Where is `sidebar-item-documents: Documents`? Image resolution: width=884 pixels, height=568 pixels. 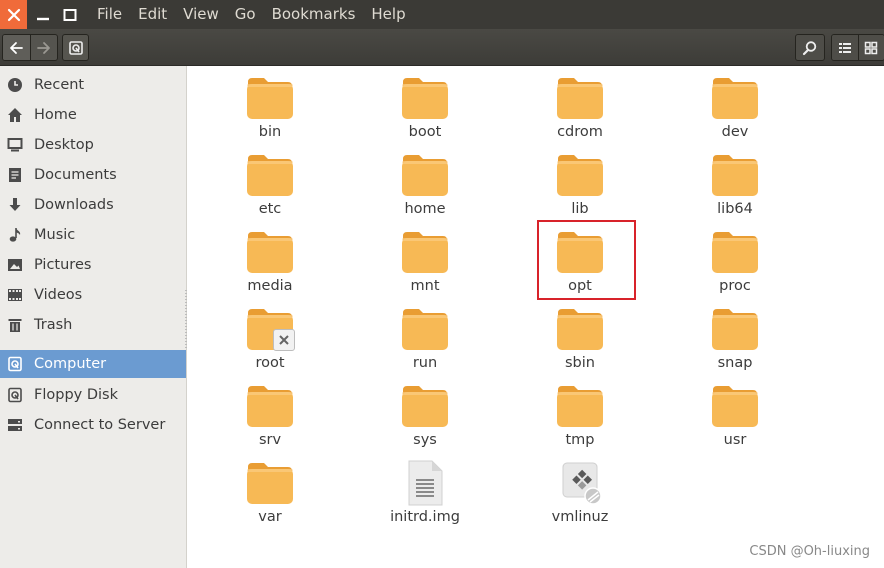
sidebar-item-documents: Documents is located at coordinates (93, 175).